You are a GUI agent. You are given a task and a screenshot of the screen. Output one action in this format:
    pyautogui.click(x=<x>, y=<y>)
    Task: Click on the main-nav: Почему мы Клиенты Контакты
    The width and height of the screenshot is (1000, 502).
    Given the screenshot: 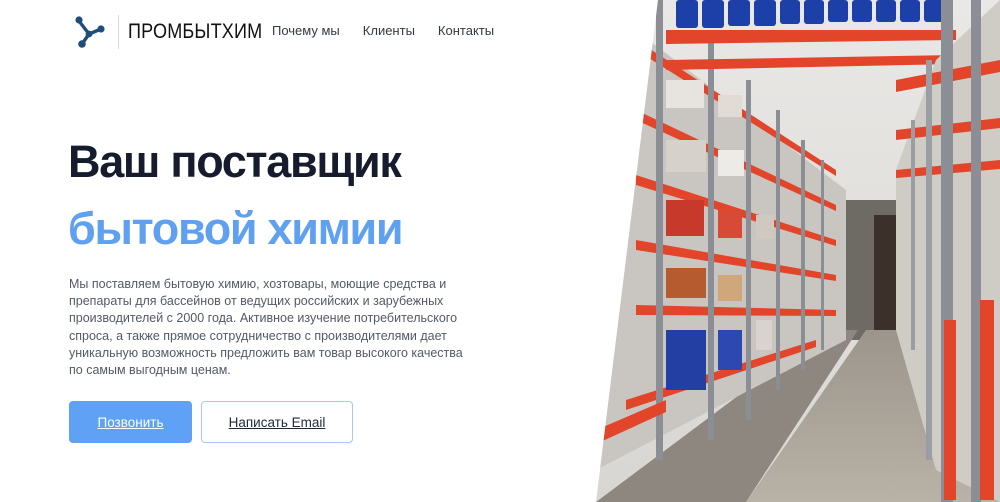 What is the action you would take?
    pyautogui.click(x=394, y=30)
    